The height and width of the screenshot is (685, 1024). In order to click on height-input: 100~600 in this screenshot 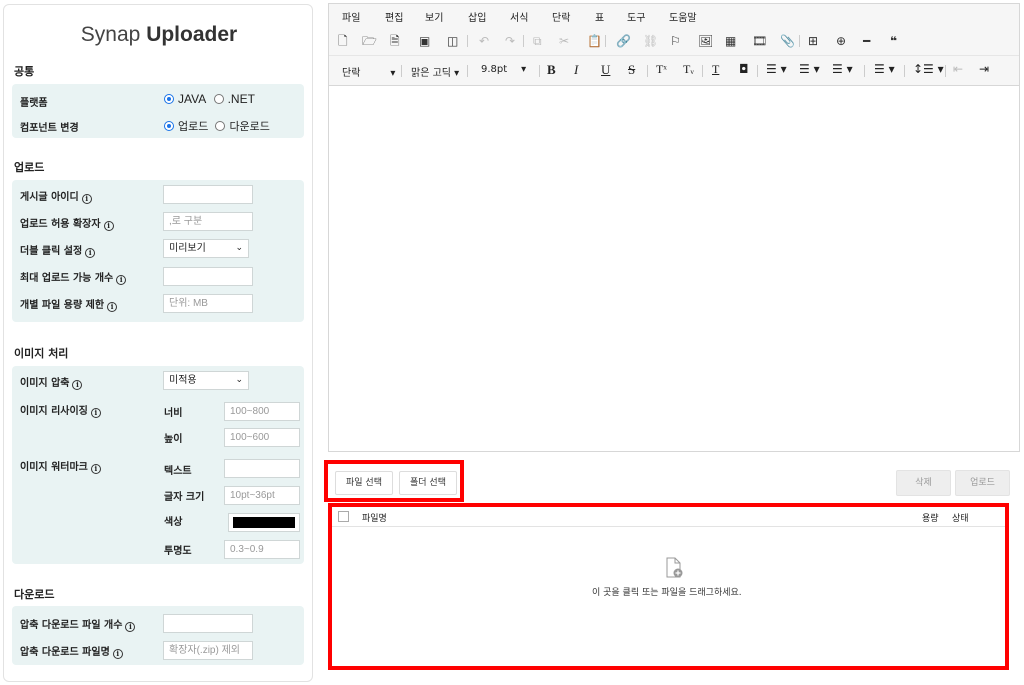, I will do `click(262, 437)`.